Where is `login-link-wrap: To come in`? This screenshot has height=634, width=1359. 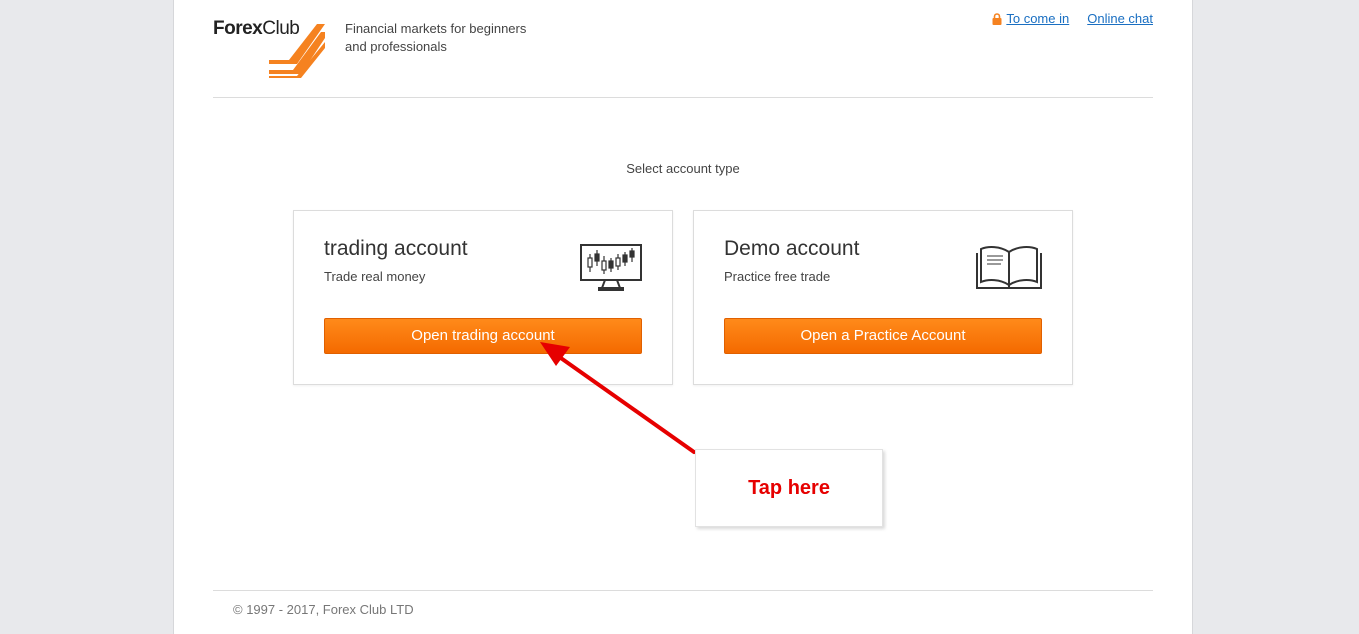
login-link-wrap: To come in is located at coordinates (1030, 18).